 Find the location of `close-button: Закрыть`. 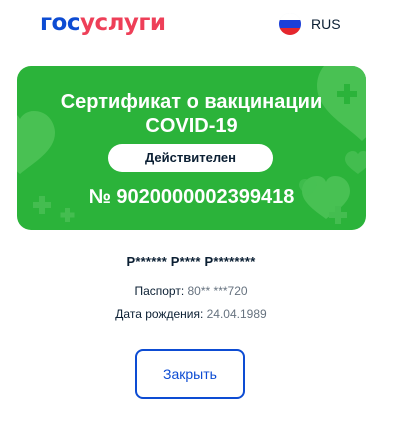

close-button: Закрыть is located at coordinates (190, 374).